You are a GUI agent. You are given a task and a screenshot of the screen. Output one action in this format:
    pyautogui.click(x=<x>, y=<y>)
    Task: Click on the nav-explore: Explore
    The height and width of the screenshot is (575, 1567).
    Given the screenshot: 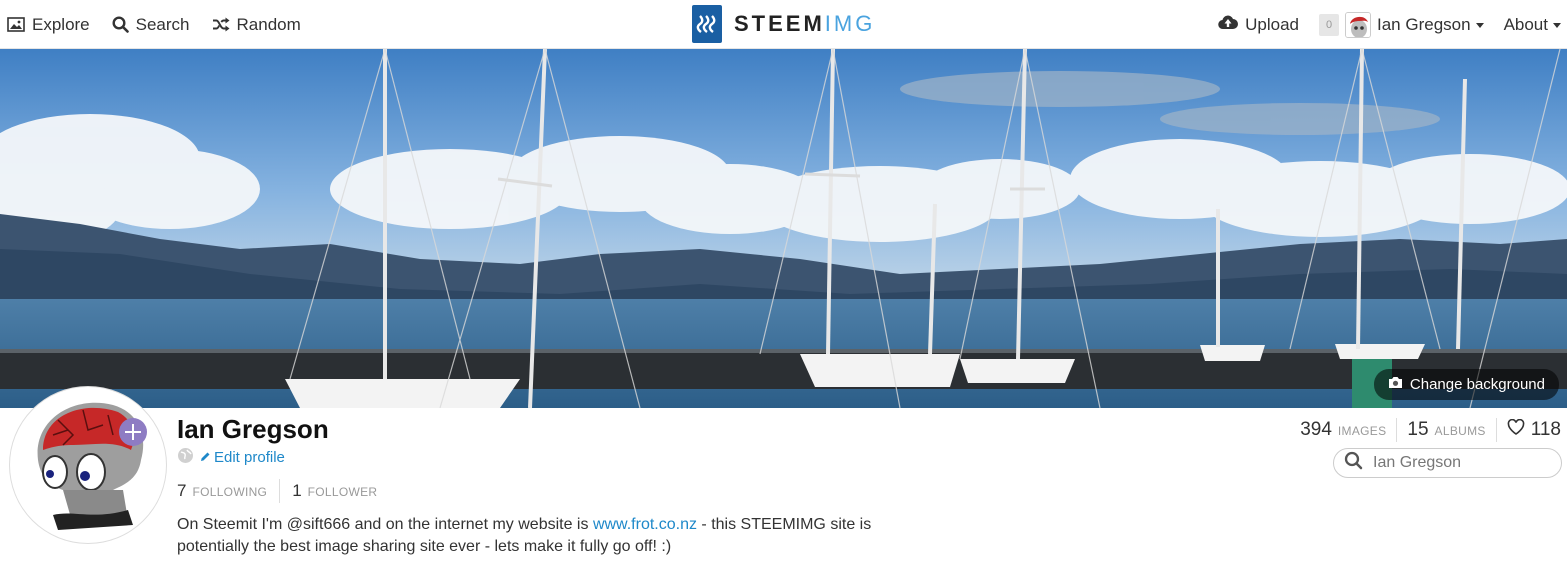 What is the action you would take?
    pyautogui.click(x=48, y=25)
    